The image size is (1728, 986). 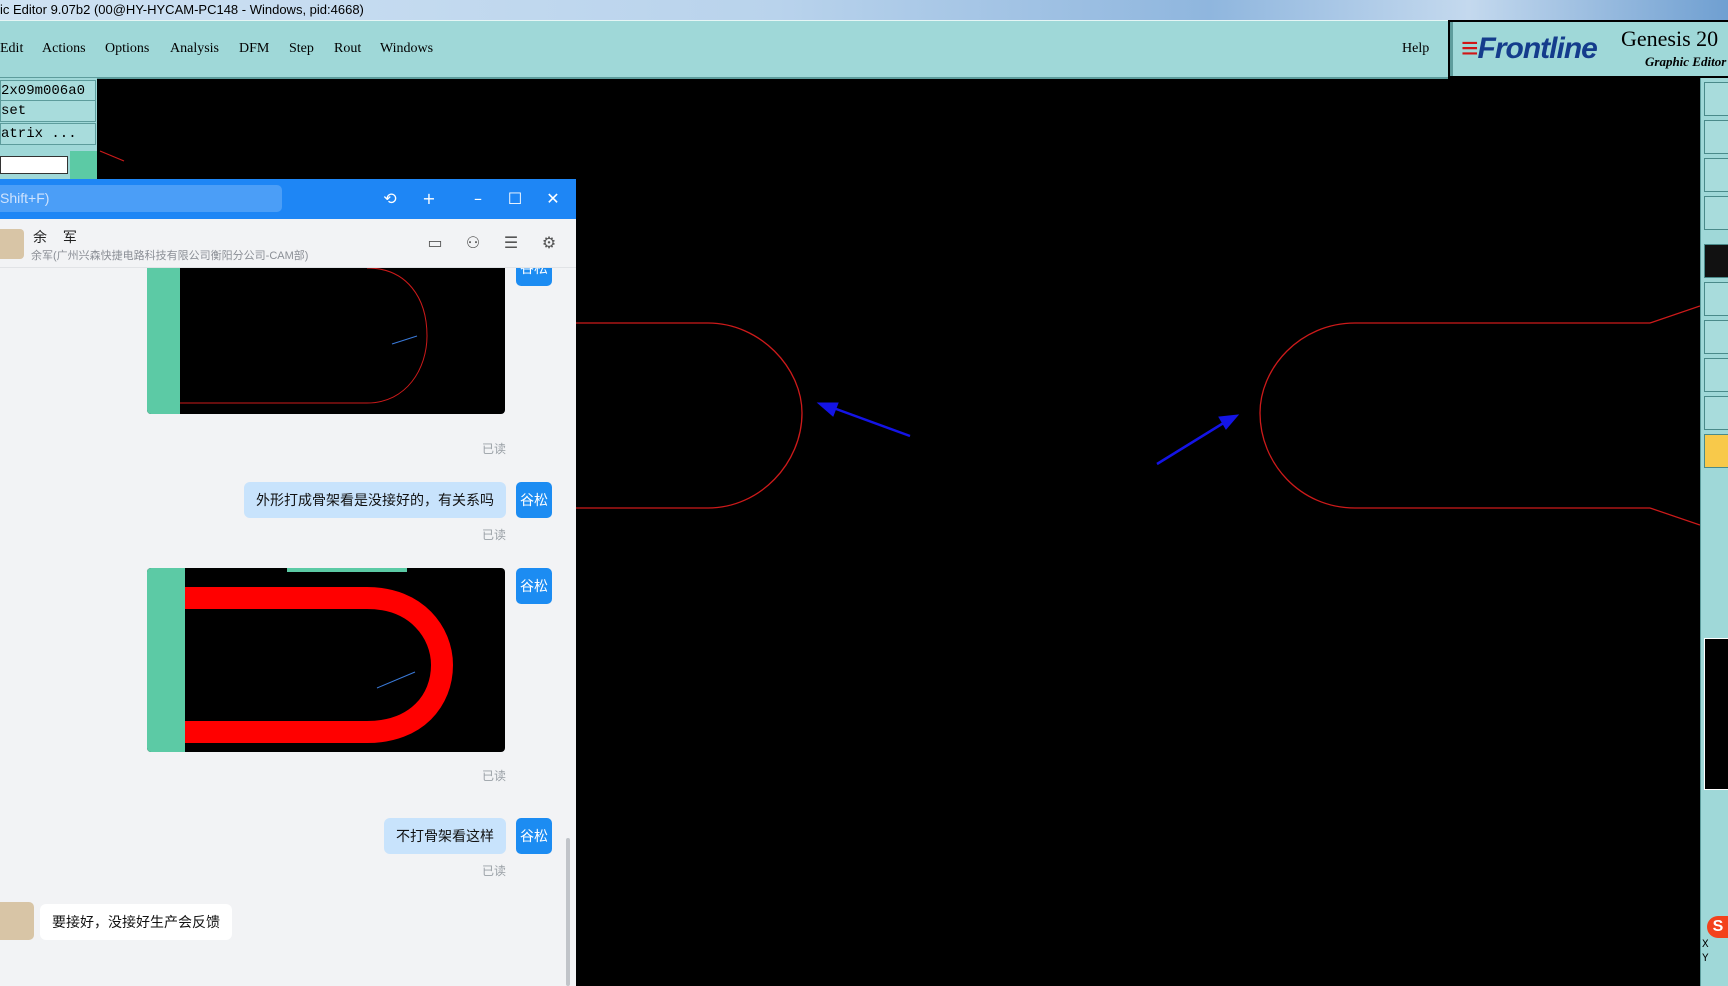 What do you see at coordinates (136, 922) in the screenshot?
I see `message-bubble: 要接好，没接好生产会反馈` at bounding box center [136, 922].